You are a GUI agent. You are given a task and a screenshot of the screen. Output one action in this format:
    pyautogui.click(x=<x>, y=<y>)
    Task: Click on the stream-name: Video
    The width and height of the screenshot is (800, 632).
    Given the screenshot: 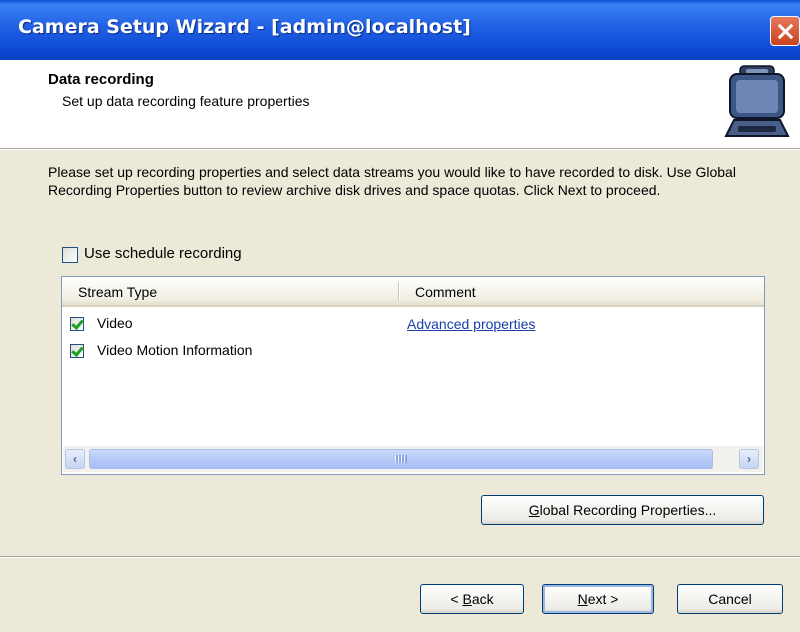 What is the action you would take?
    pyautogui.click(x=115, y=323)
    